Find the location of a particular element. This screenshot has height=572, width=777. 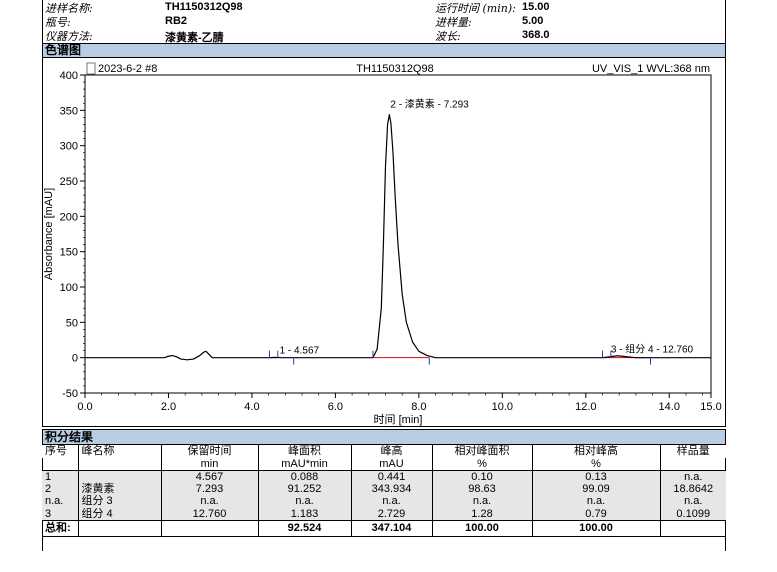

table-cell: 0.79 is located at coordinates (595, 513).